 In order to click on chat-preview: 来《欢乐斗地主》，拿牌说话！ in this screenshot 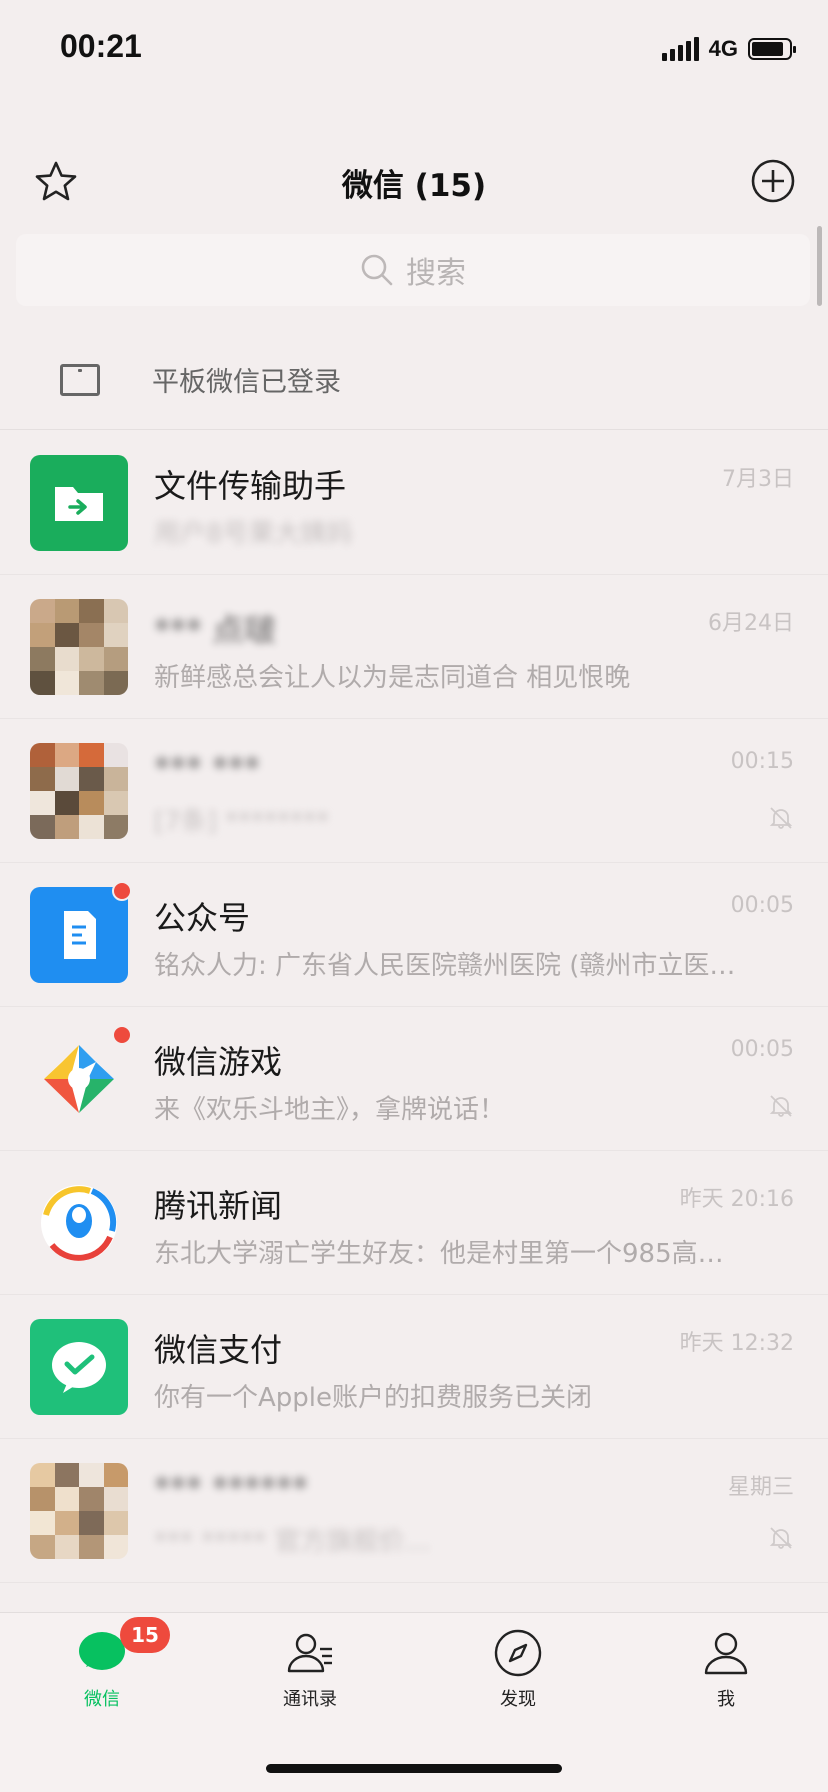, I will do `click(330, 1110)`.